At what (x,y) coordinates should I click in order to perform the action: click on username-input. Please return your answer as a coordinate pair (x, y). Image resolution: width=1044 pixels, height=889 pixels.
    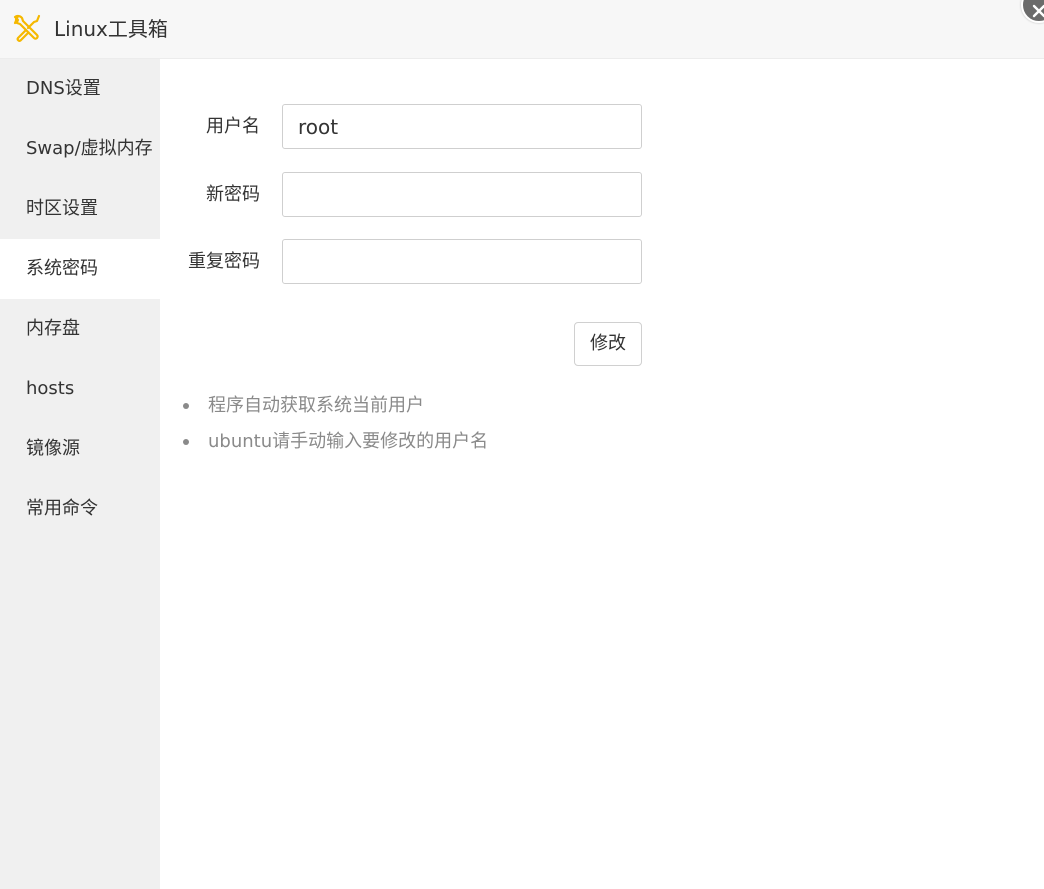
    Looking at the image, I should click on (462, 126).